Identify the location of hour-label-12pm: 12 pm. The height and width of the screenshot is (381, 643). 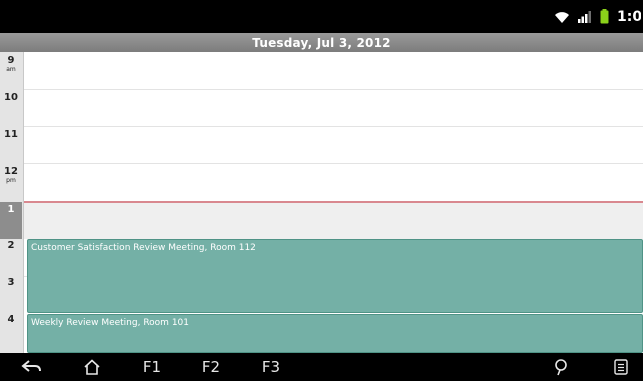
(11, 175).